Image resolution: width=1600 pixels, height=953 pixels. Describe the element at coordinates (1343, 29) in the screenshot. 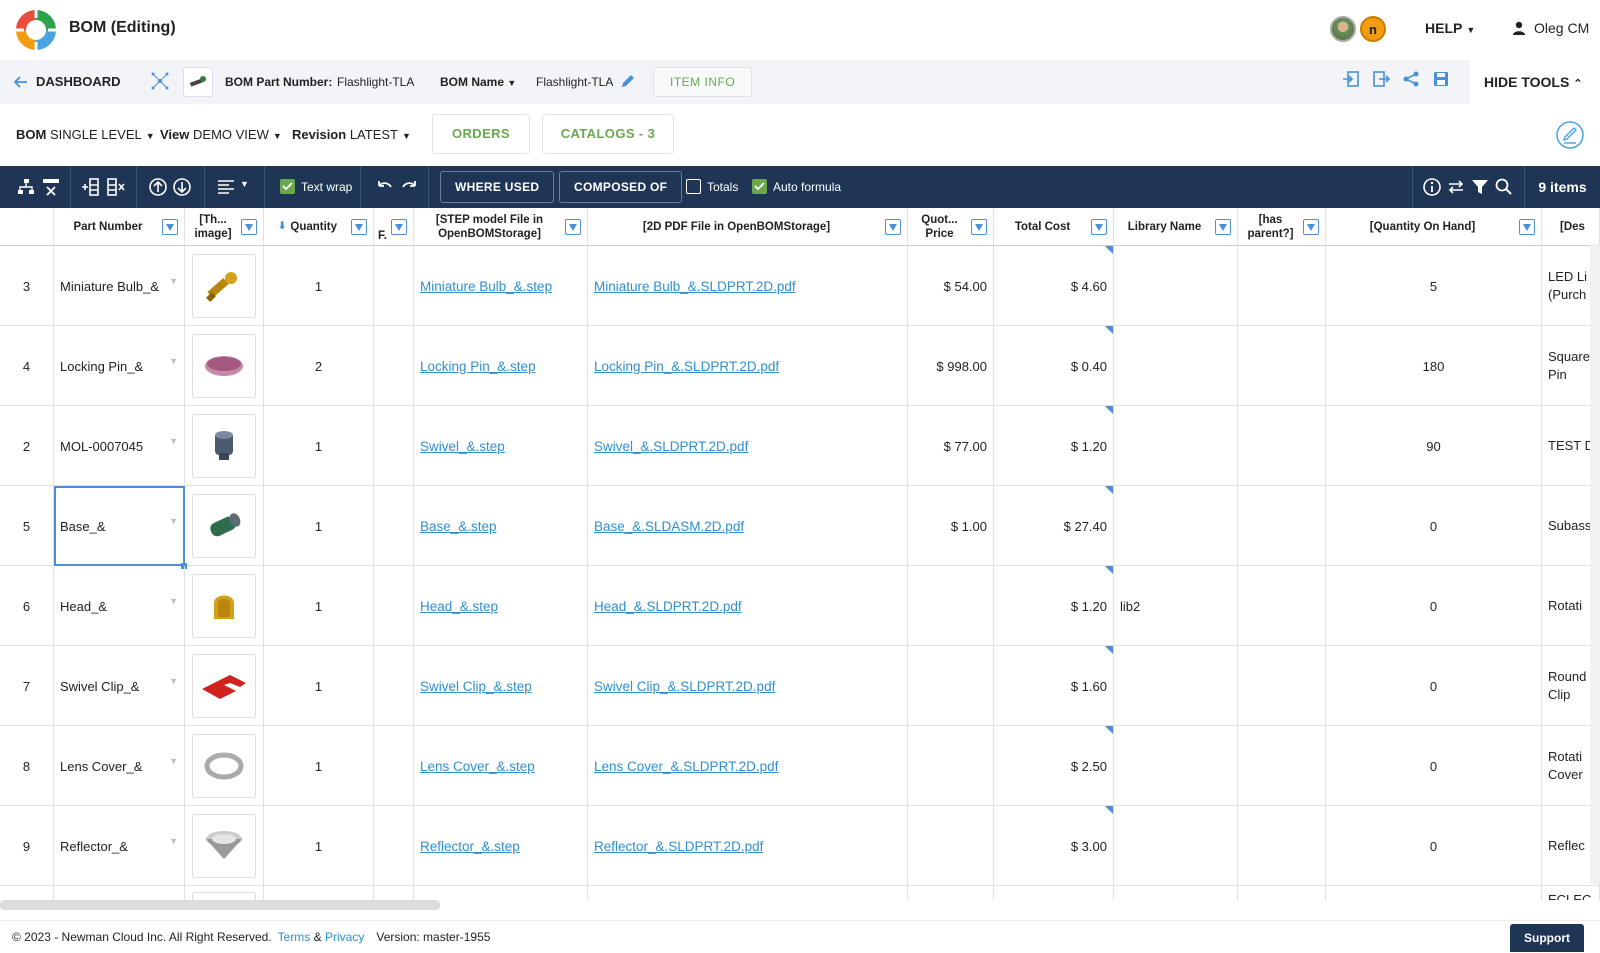

I see `avatar` at that location.